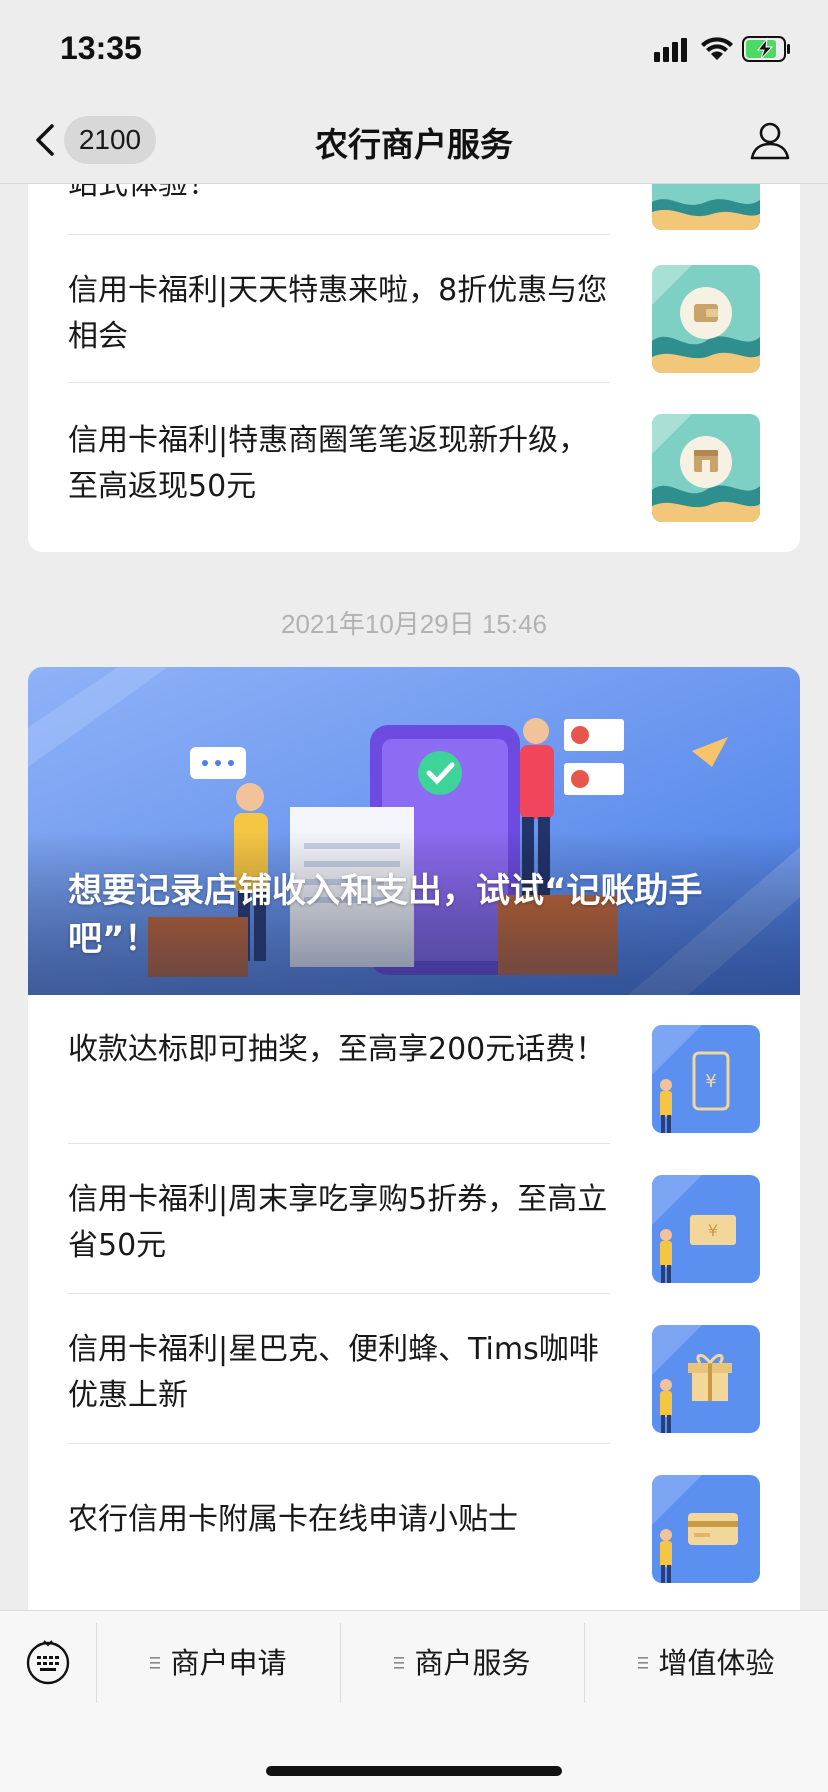 This screenshot has width=828, height=1792. I want to click on custom-menu-bar: 商户申请 商户服务 增值体验, so click(414, 1701).